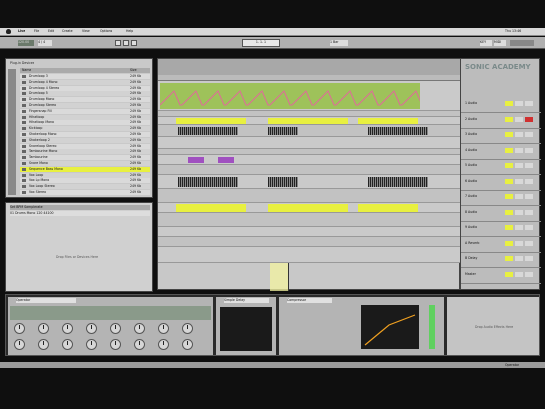 This screenshot has height=409, width=545. Describe the element at coordinates (21, 31) in the screenshot. I see `app-menu: Live` at that location.